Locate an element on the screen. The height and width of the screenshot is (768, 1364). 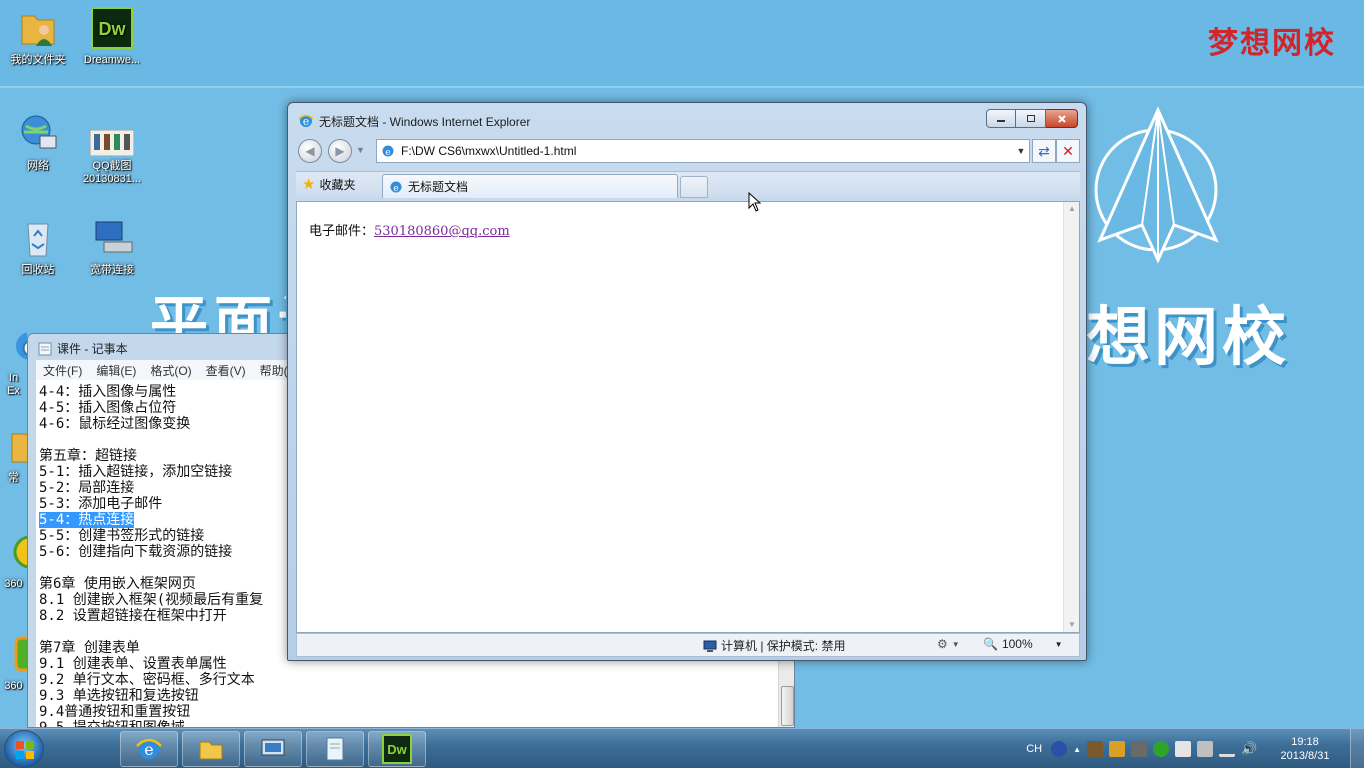
maximize-button is located at coordinates (1031, 118).